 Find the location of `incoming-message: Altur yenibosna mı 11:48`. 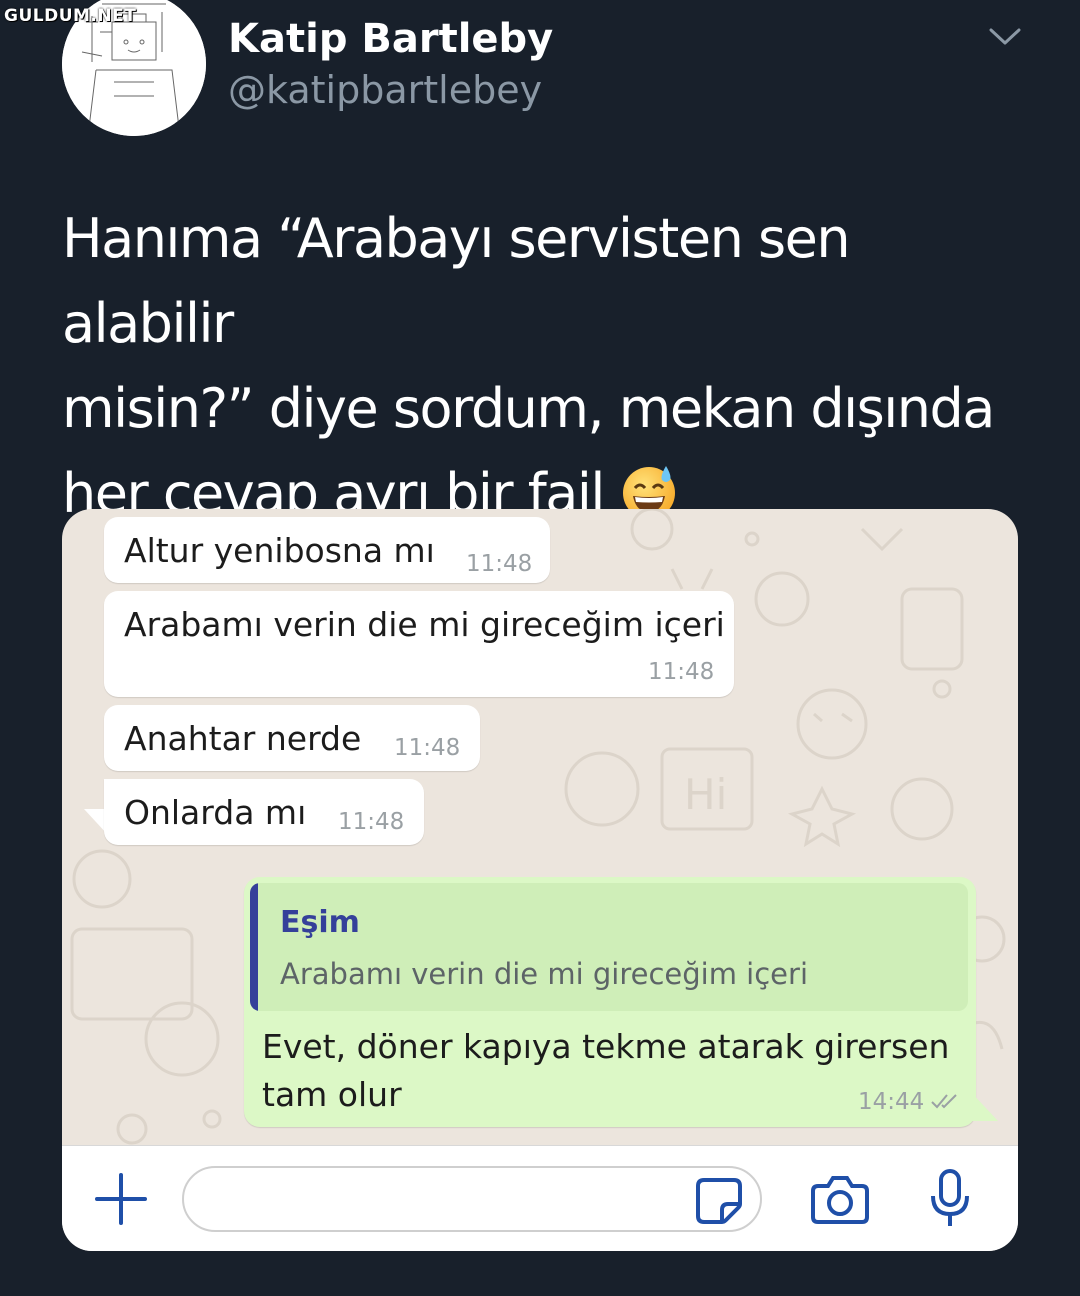

incoming-message: Altur yenibosna mı 11:48 is located at coordinates (327, 550).